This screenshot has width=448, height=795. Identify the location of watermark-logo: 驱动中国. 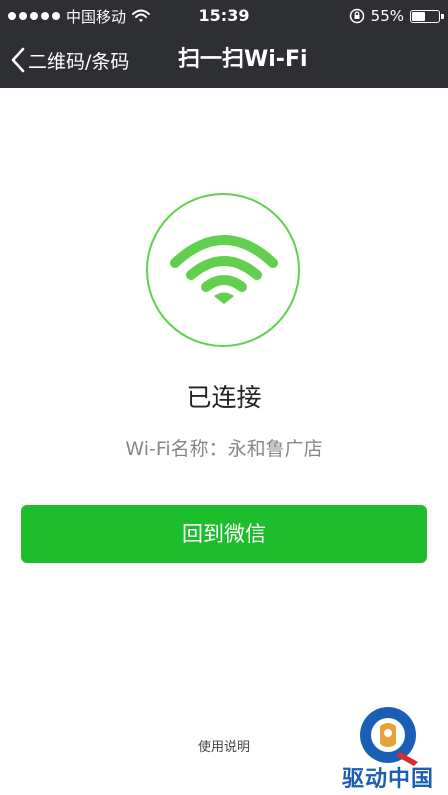
(388, 747).